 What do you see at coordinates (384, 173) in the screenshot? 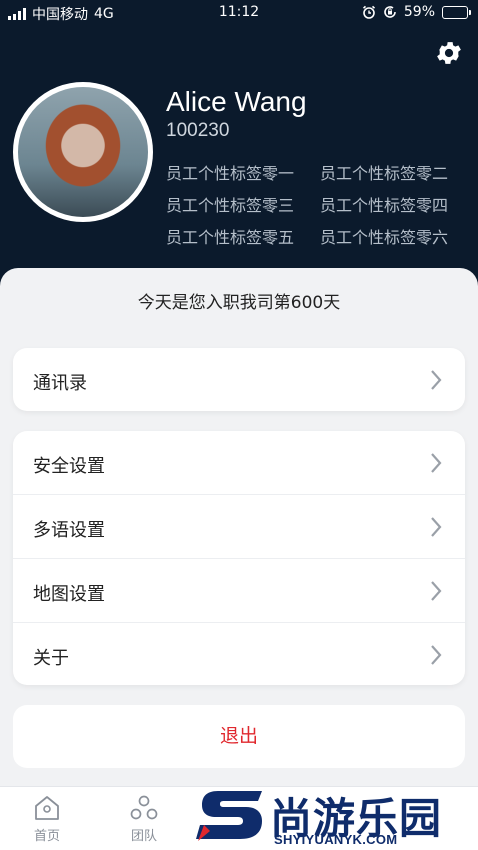
I see `profile-tag: 员工个性标签零二` at bounding box center [384, 173].